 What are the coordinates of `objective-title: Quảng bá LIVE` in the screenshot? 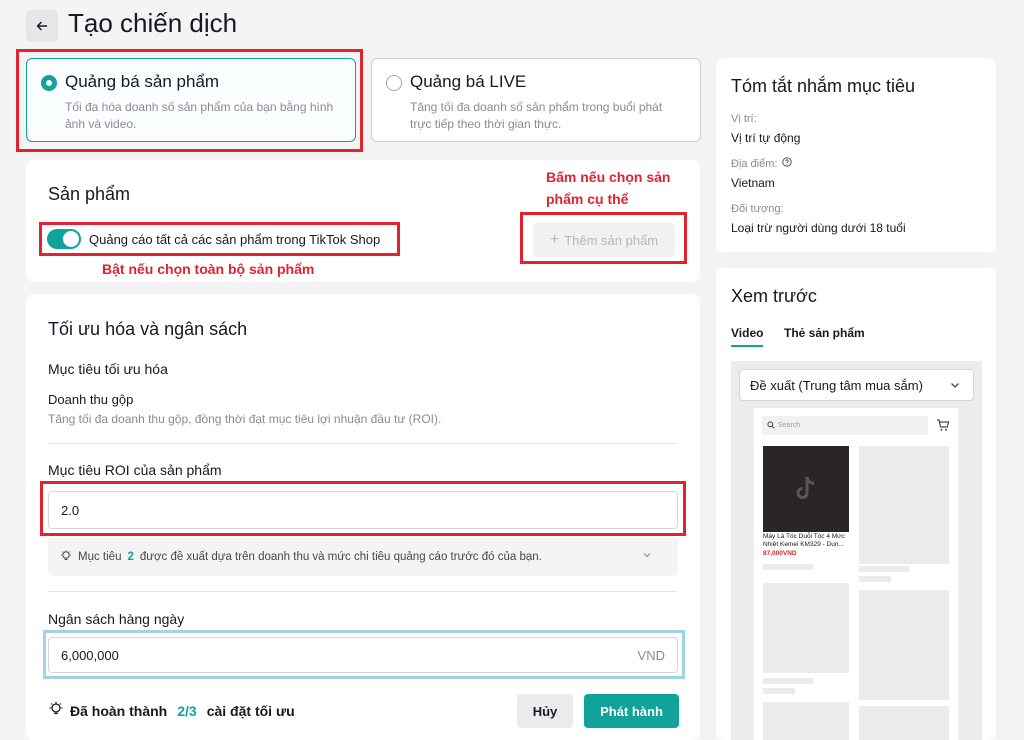 It's located at (468, 81).